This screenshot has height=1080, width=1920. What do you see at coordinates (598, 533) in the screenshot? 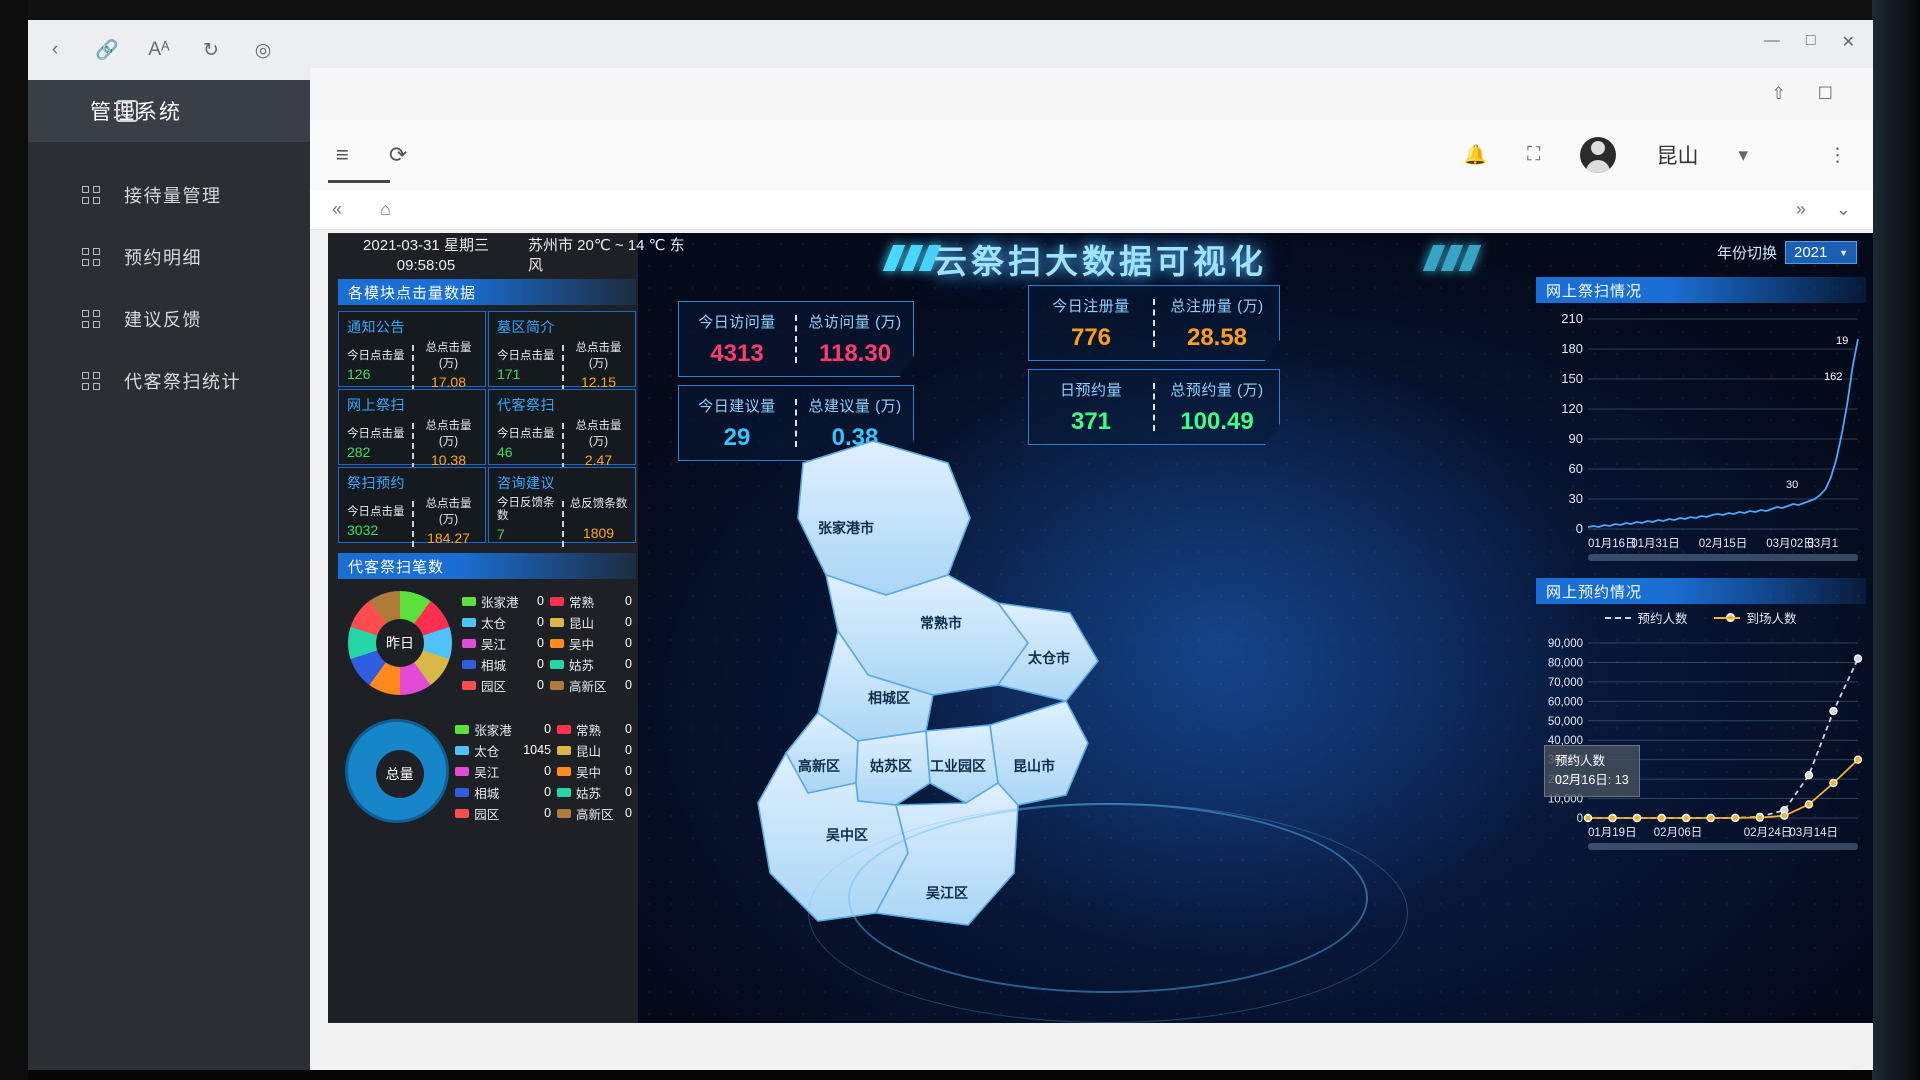
I see `advice-total-value: 1809` at bounding box center [598, 533].